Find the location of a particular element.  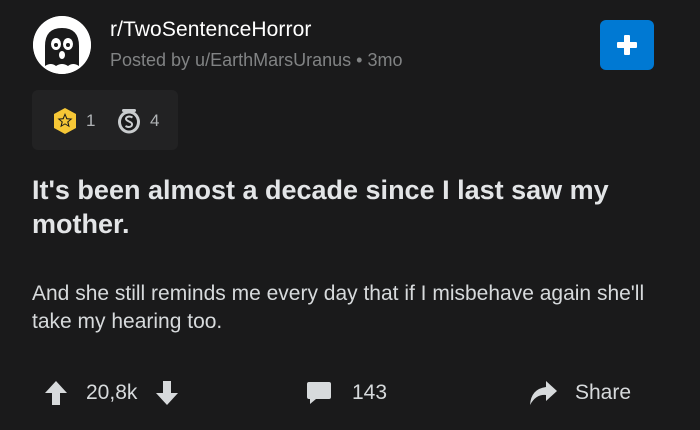

post-byline: Posted by u/EarthMarsUranus • 3mo is located at coordinates (256, 60).